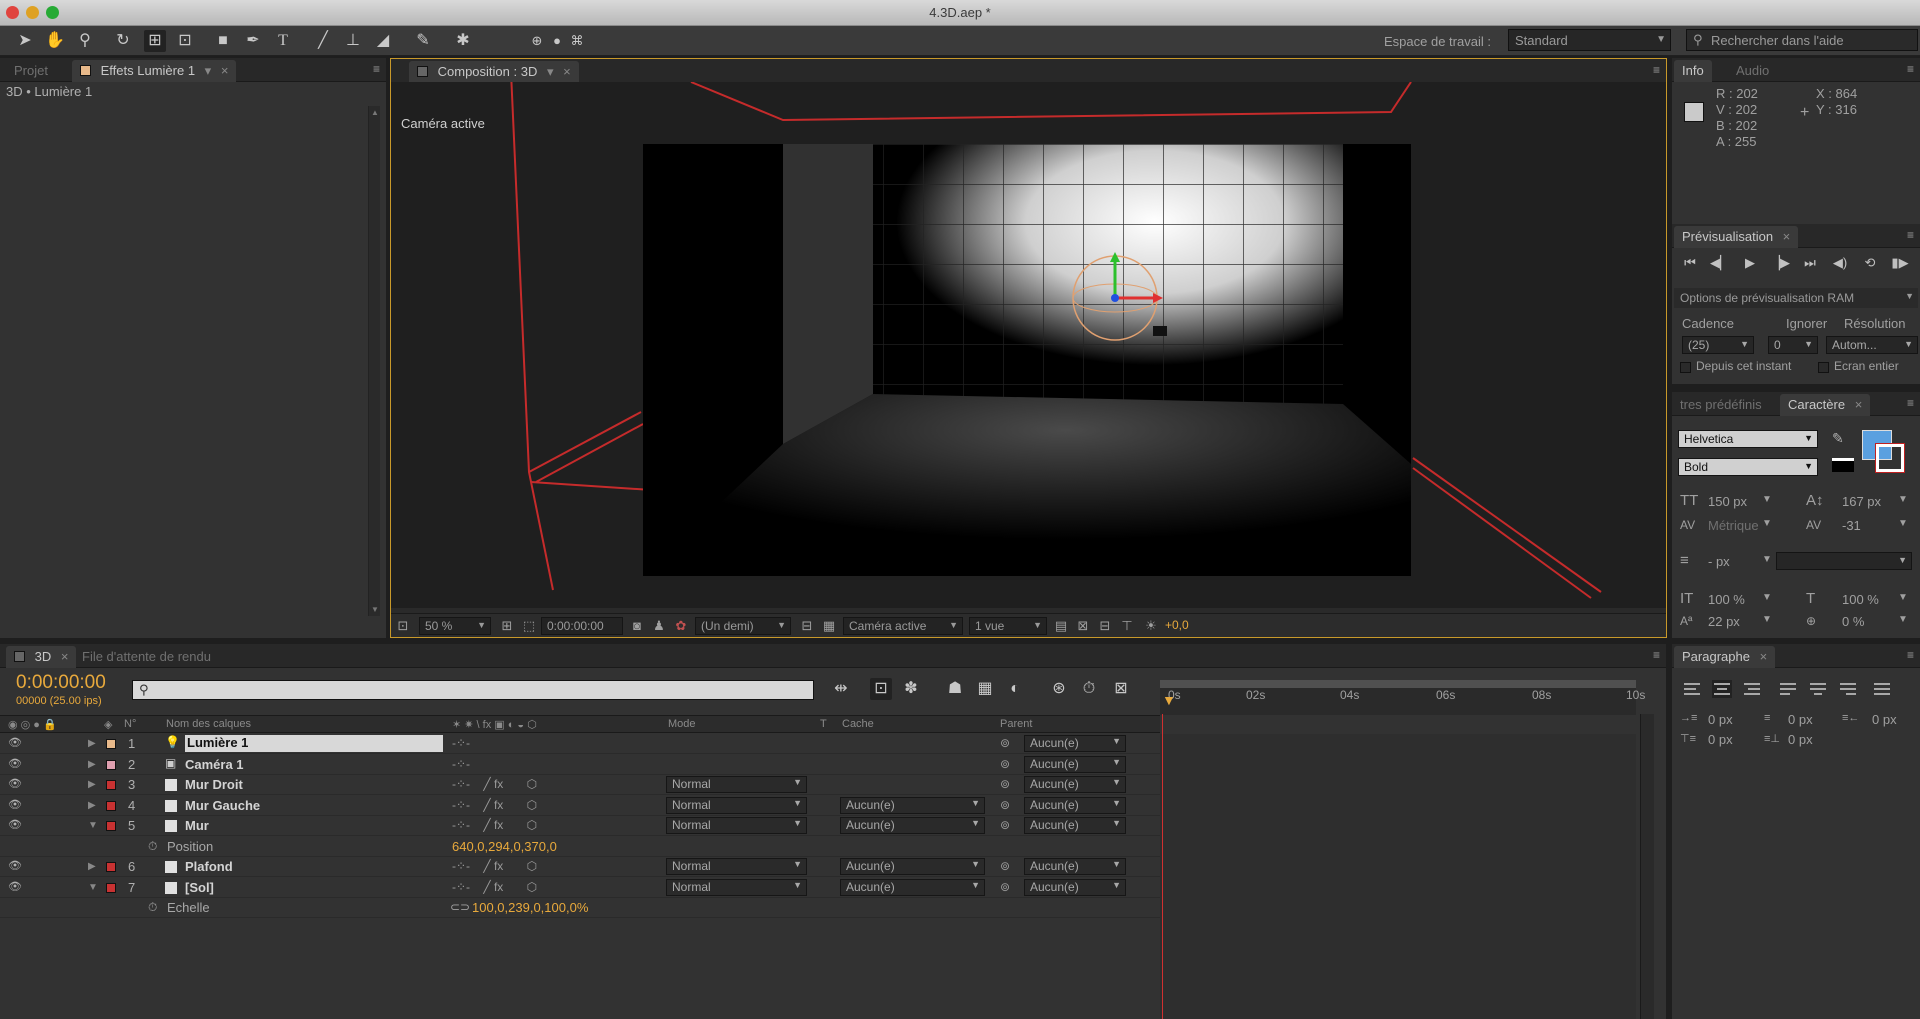  Describe the element at coordinates (955, 689) in the screenshot. I see `hide-shy-layers-icon: ☗` at that location.